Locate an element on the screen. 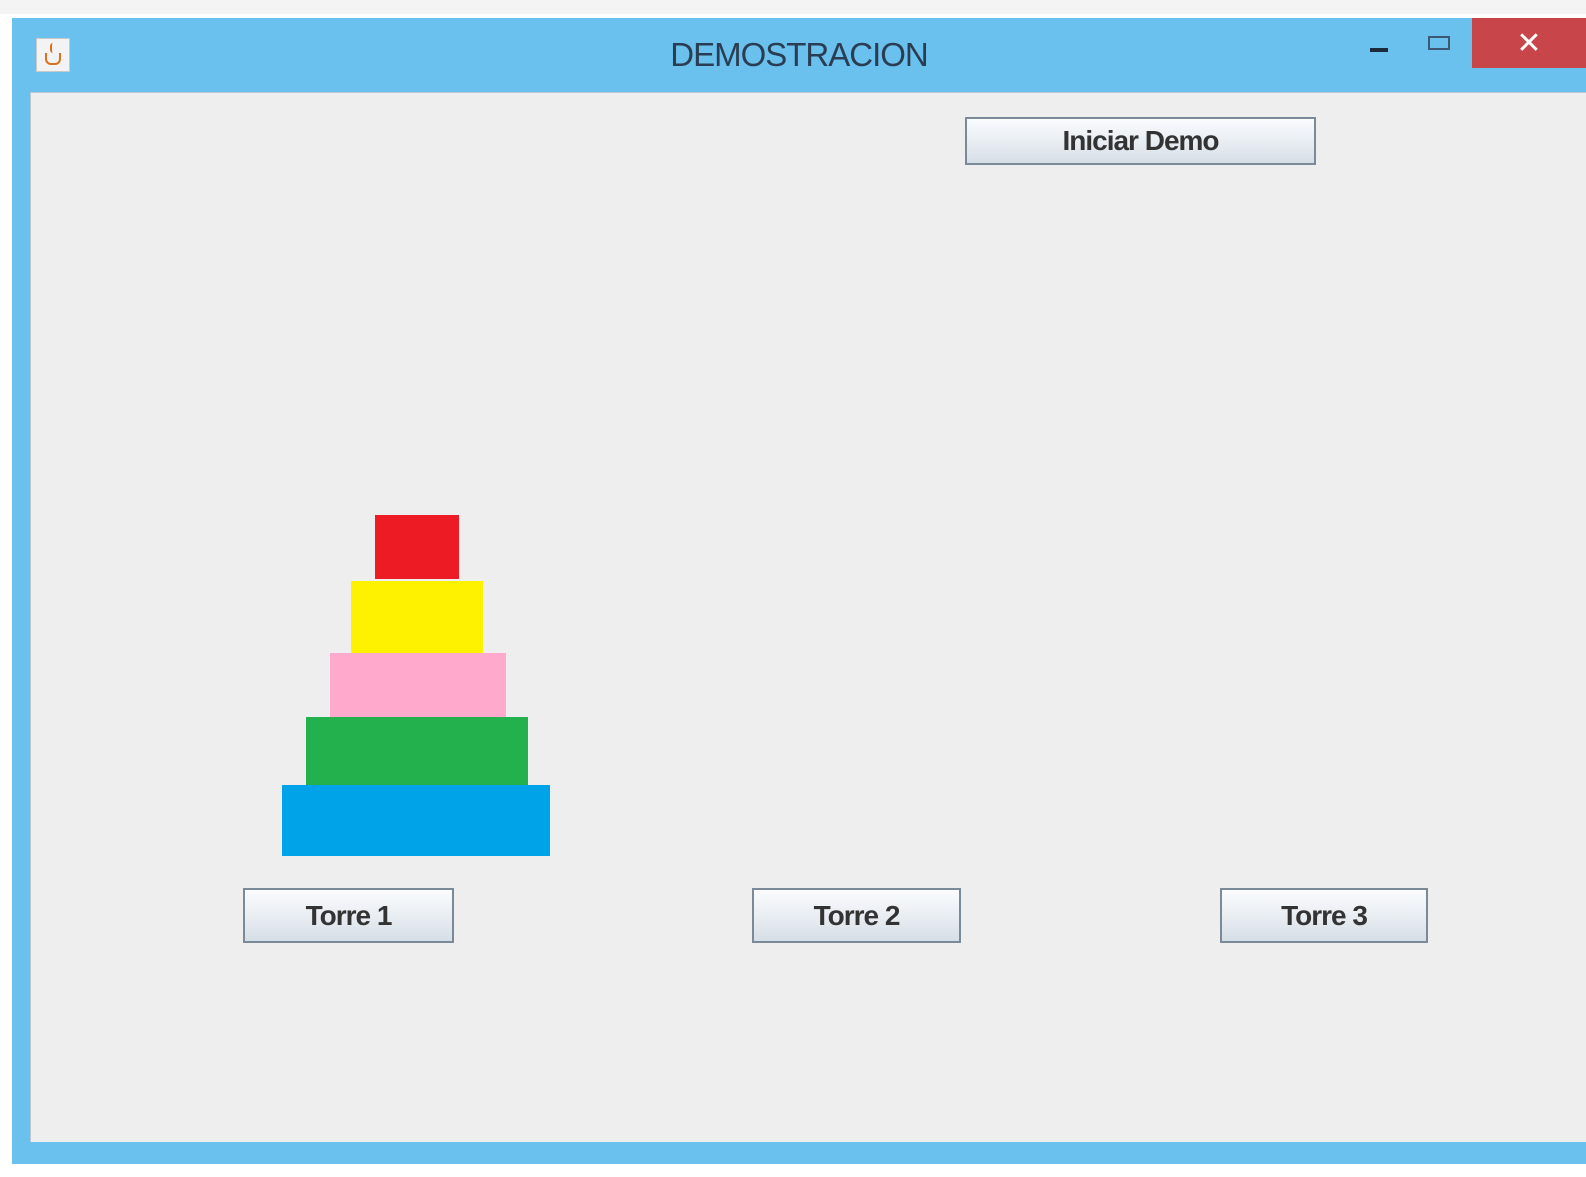  maximize-icon is located at coordinates (1439, 43).